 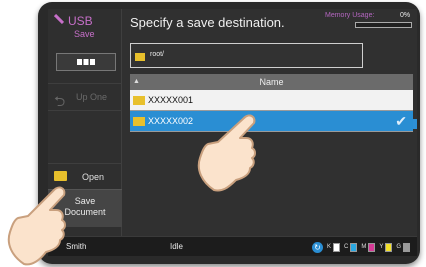 I want to click on usb-header: USB Save, so click(x=85, y=28).